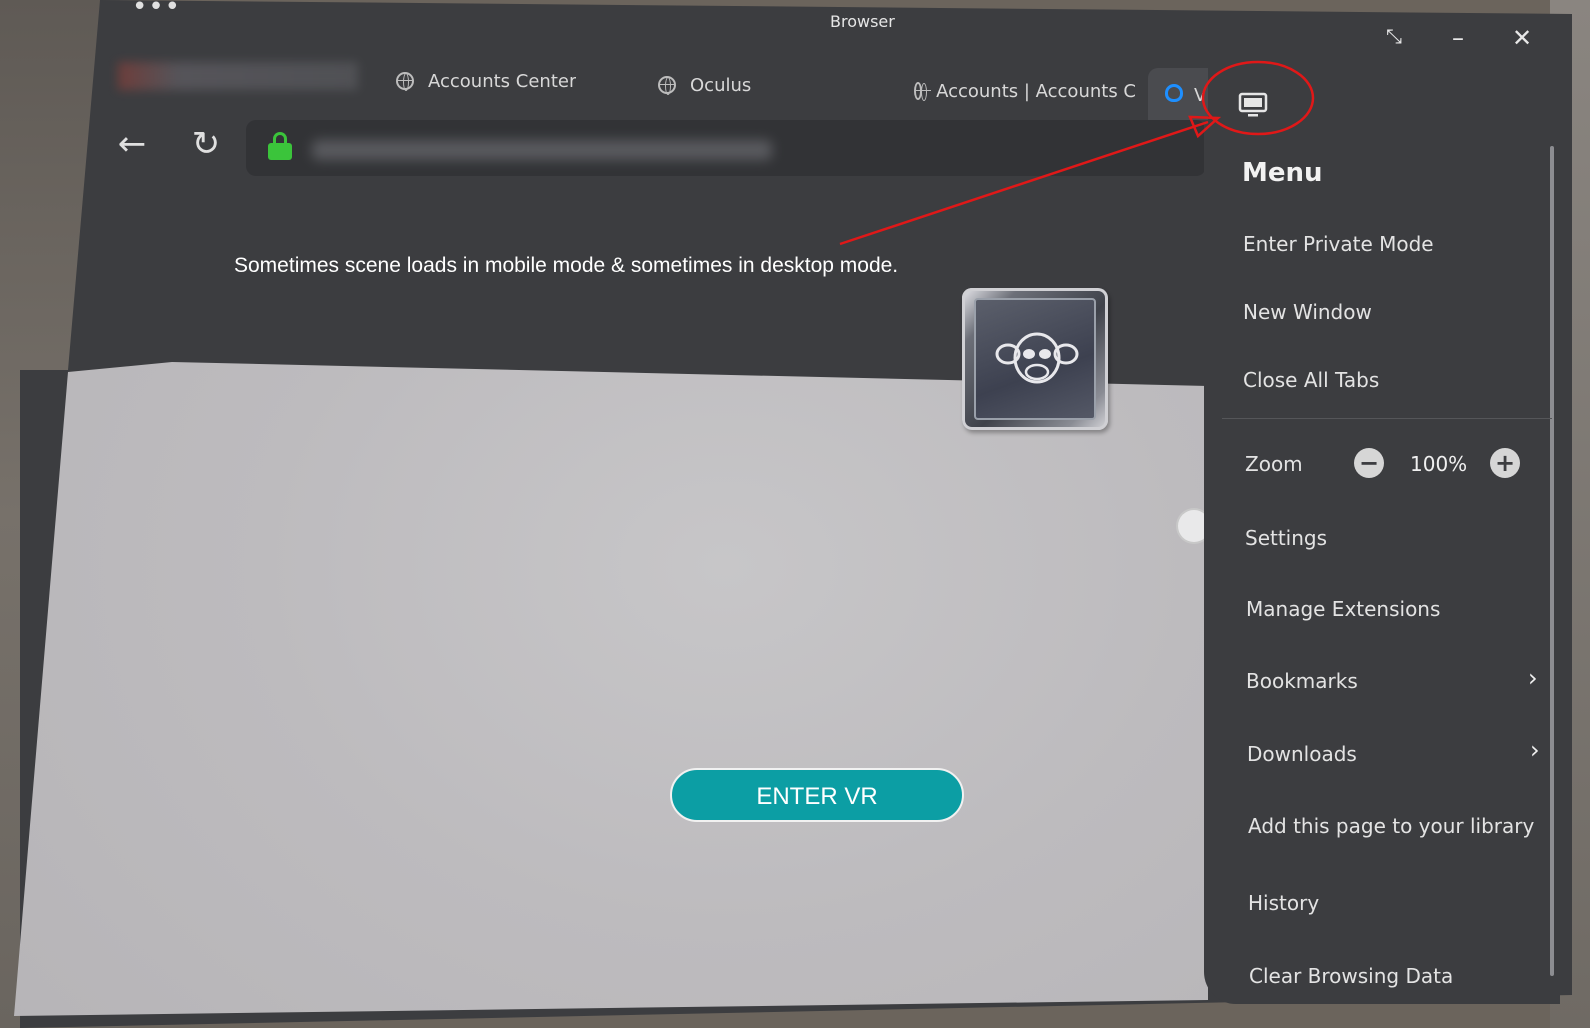 This screenshot has height=1028, width=1590. Describe the element at coordinates (1311, 380) in the screenshot. I see `menu-item-close-all-tabs: Close All Tabs` at that location.